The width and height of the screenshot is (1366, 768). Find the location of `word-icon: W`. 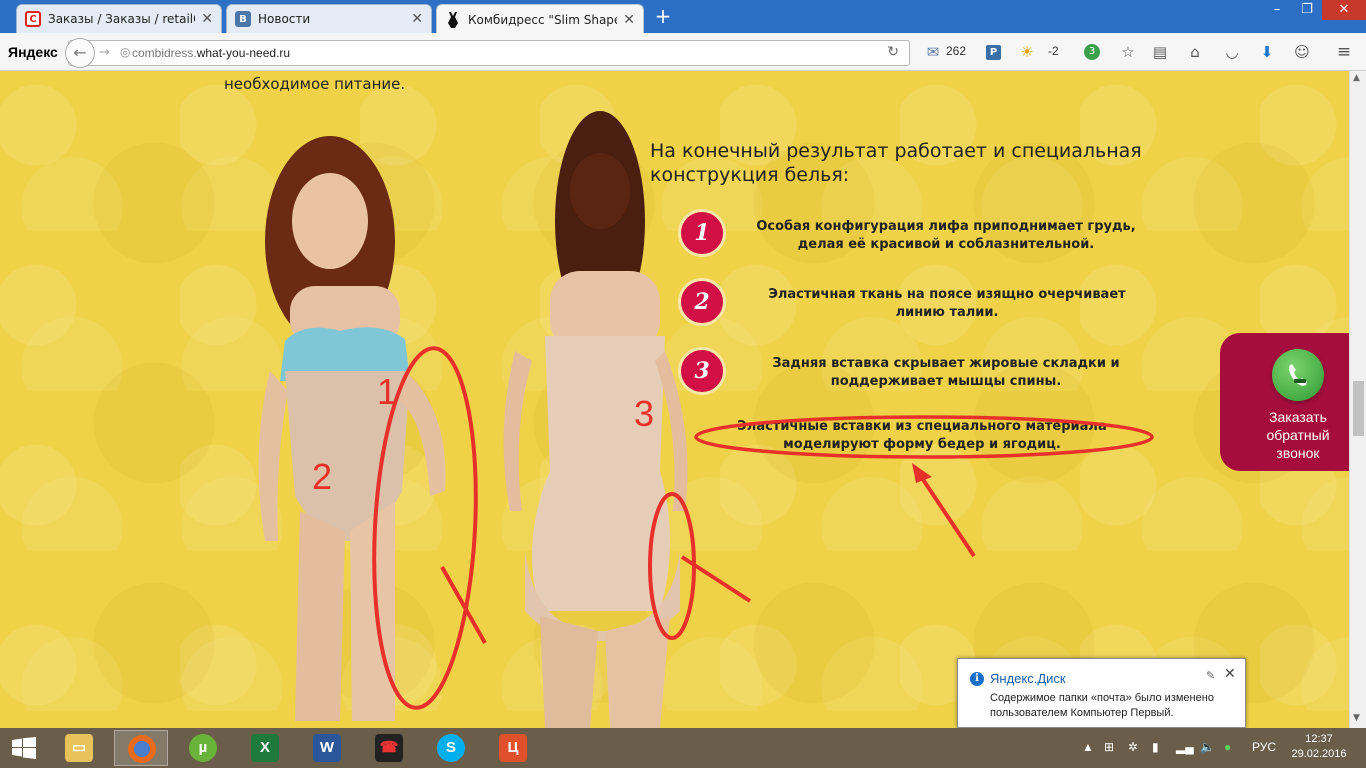

word-icon: W is located at coordinates (327, 748).